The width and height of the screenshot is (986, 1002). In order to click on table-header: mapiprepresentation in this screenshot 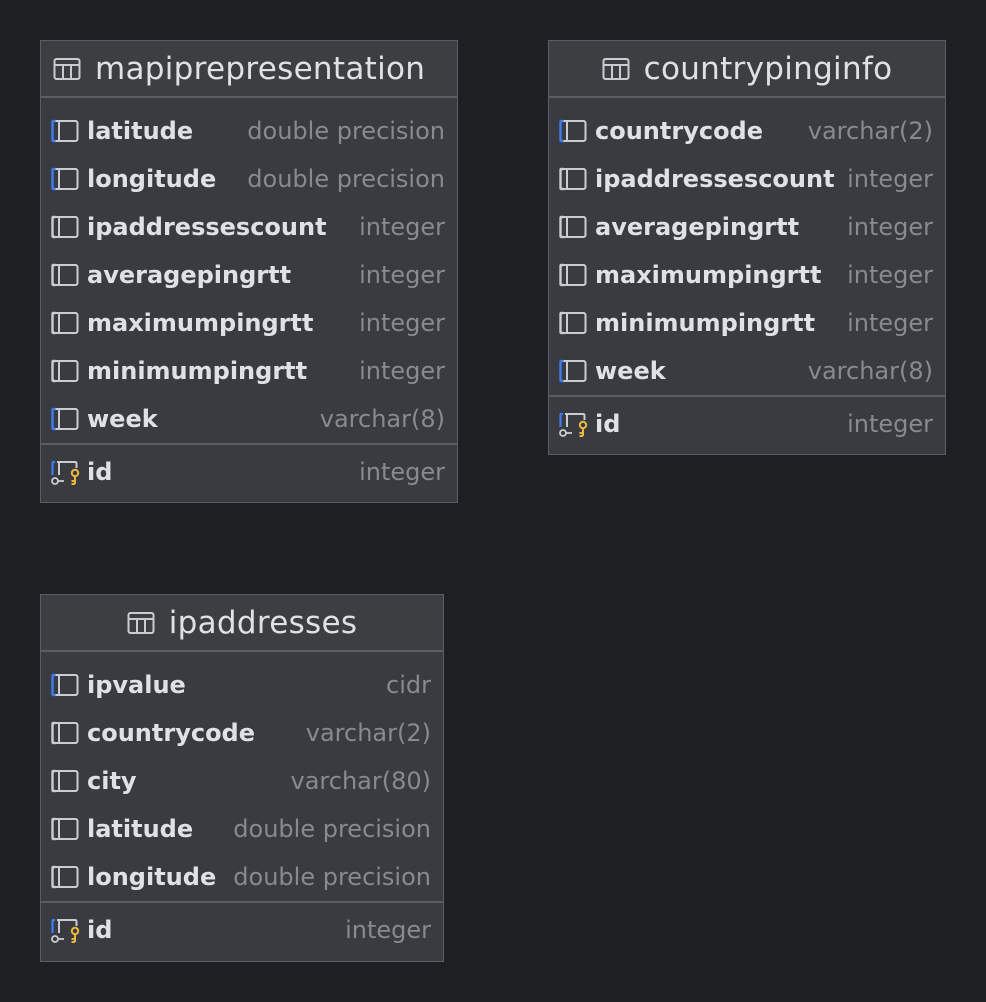, I will do `click(249, 69)`.